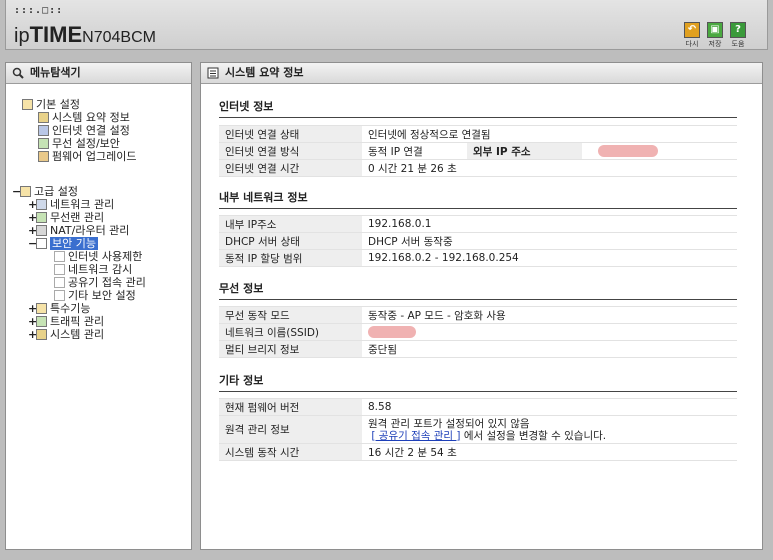 This screenshot has height=560, width=773. Describe the element at coordinates (692, 44) in the screenshot. I see `undo-label: 다시` at that location.